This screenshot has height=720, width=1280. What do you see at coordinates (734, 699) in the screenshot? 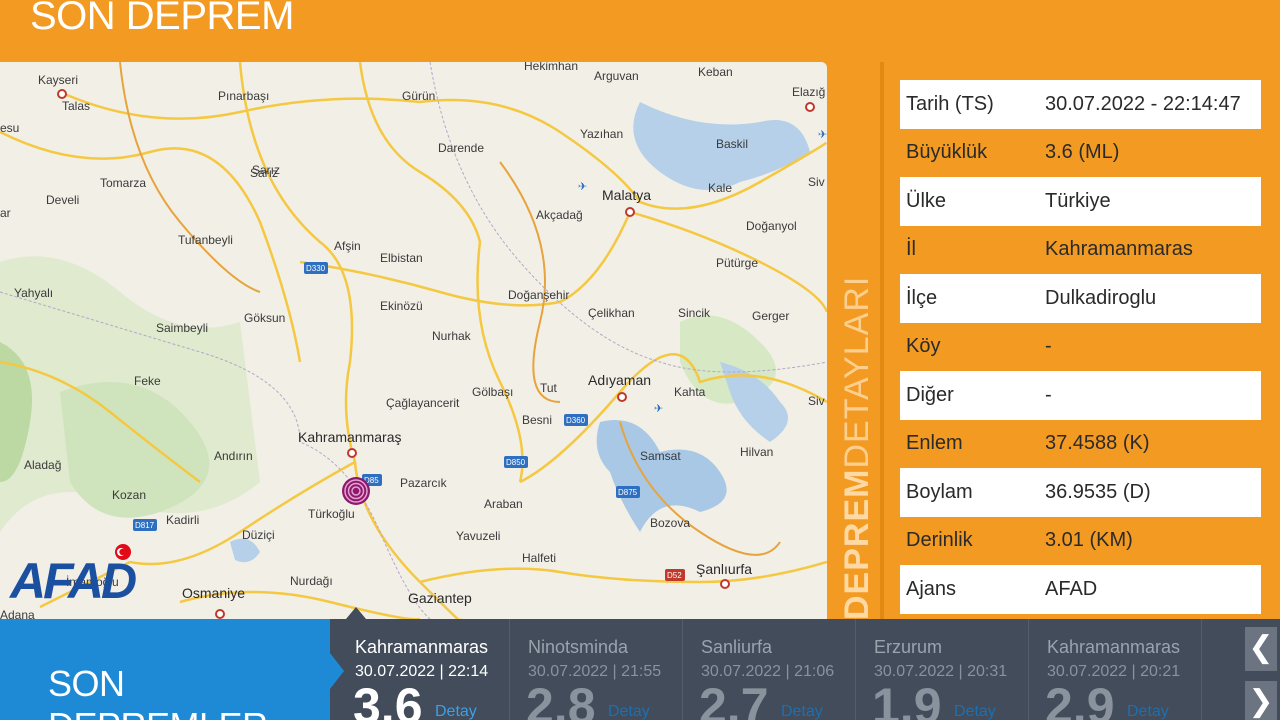
I see `quake-magnitude: 2.7` at bounding box center [734, 699].